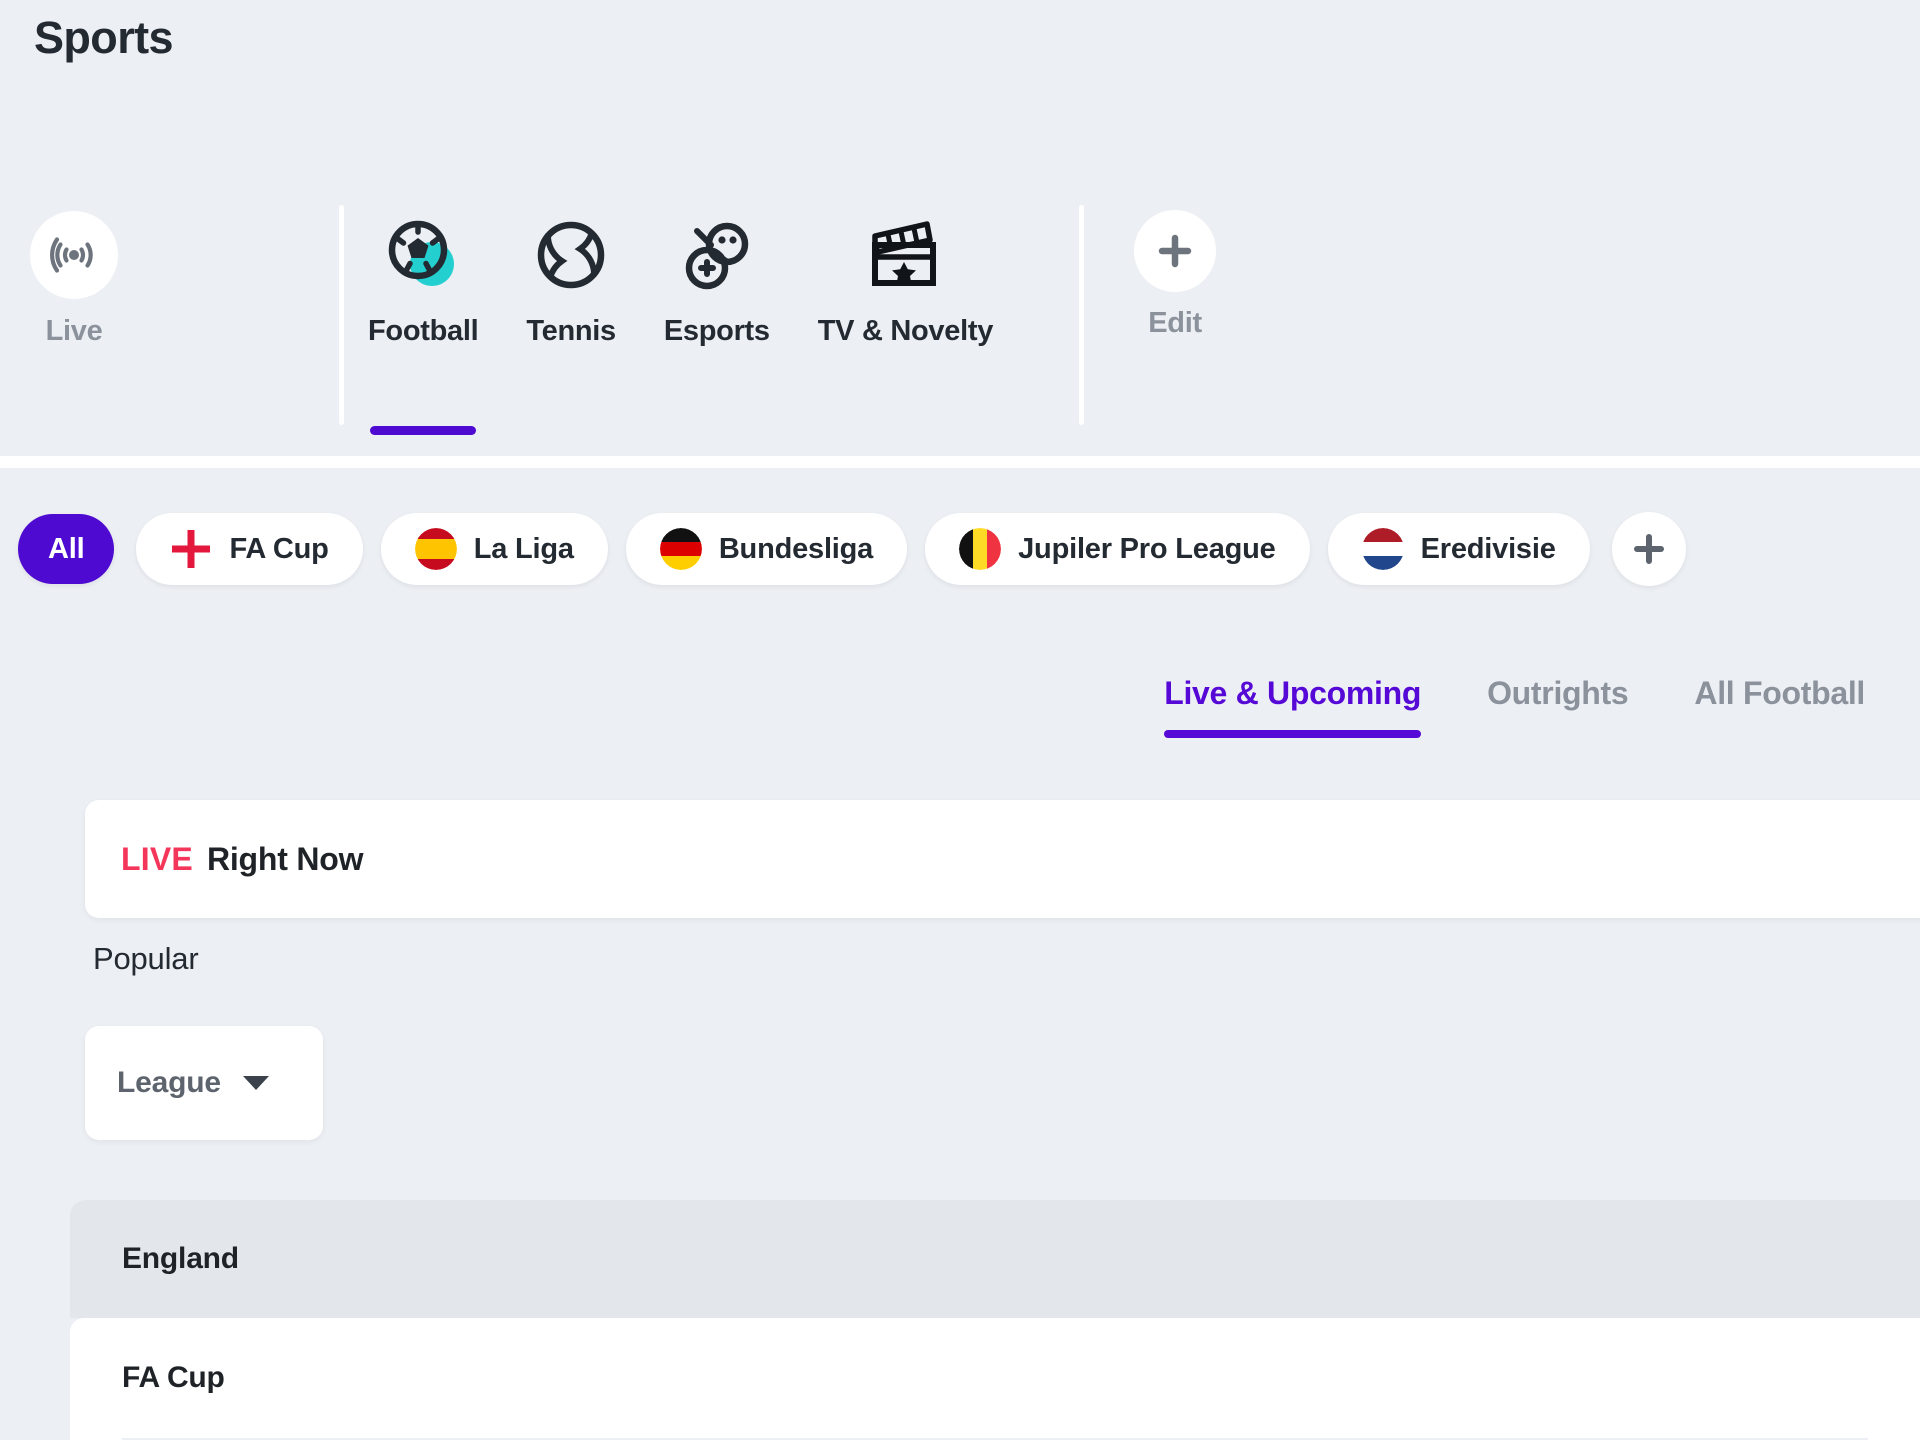 This screenshot has height=1440, width=1920. I want to click on germany-flag-icon, so click(680, 549).